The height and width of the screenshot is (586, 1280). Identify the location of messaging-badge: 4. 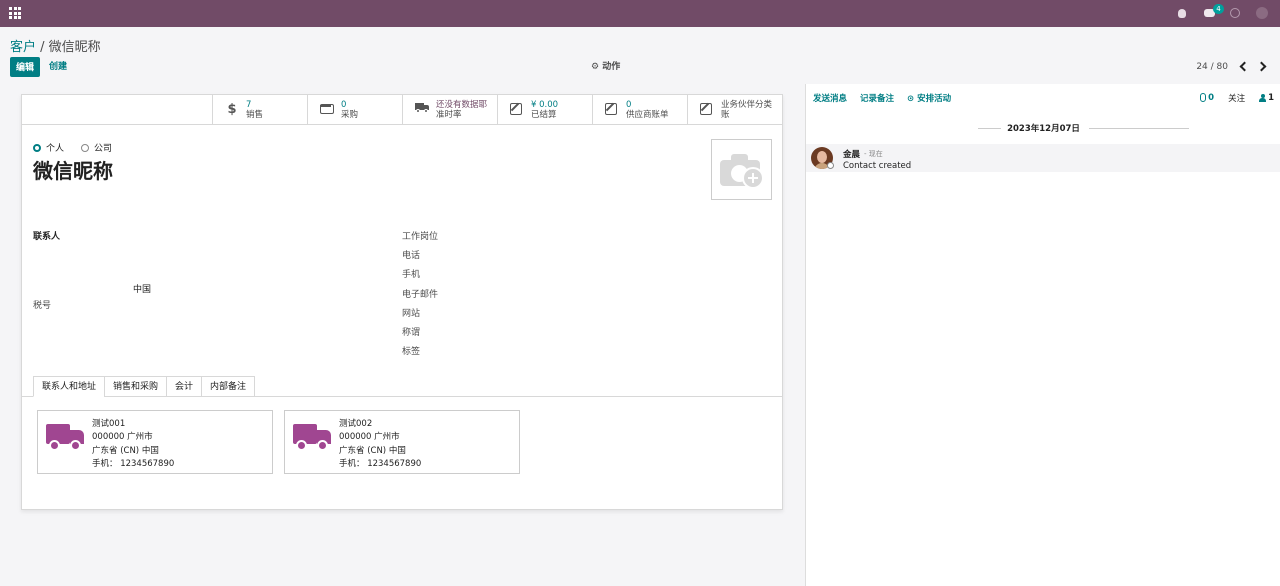
(1218, 9).